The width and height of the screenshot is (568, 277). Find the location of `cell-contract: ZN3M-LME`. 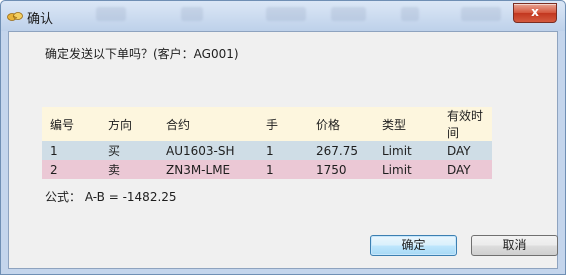

cell-contract: ZN3M-LME is located at coordinates (198, 169).